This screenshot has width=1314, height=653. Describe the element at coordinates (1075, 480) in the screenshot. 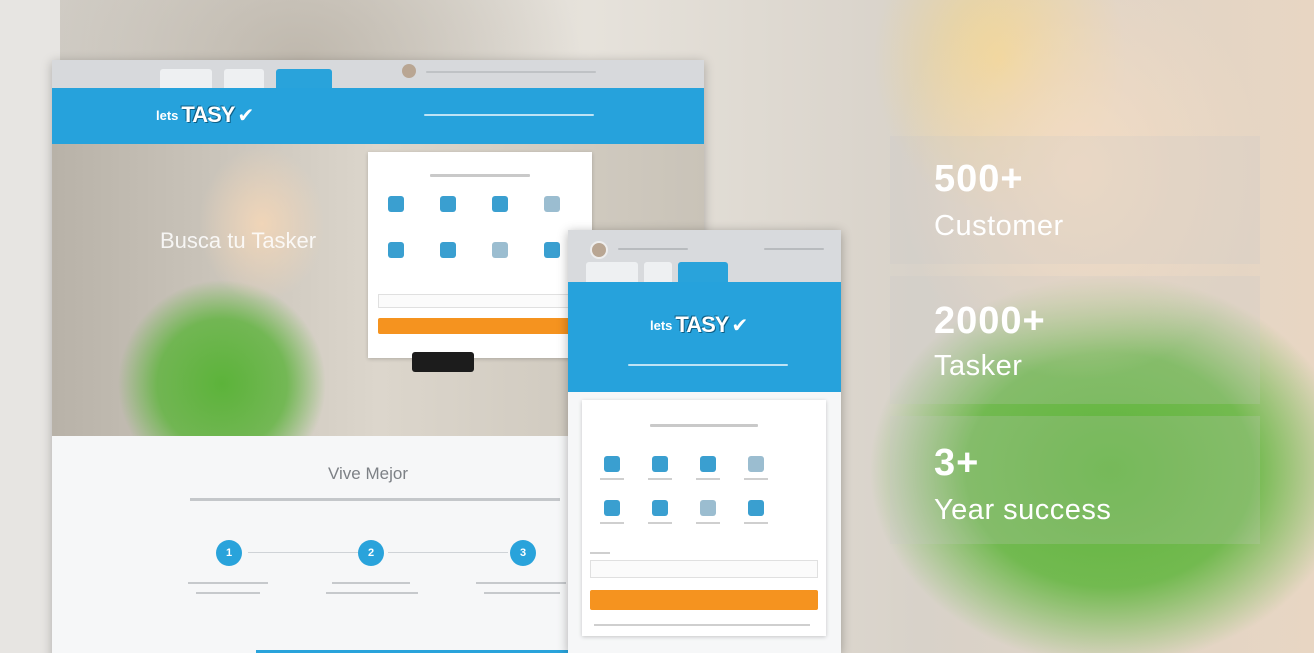

I see `stat-years: 3+ Year success` at that location.